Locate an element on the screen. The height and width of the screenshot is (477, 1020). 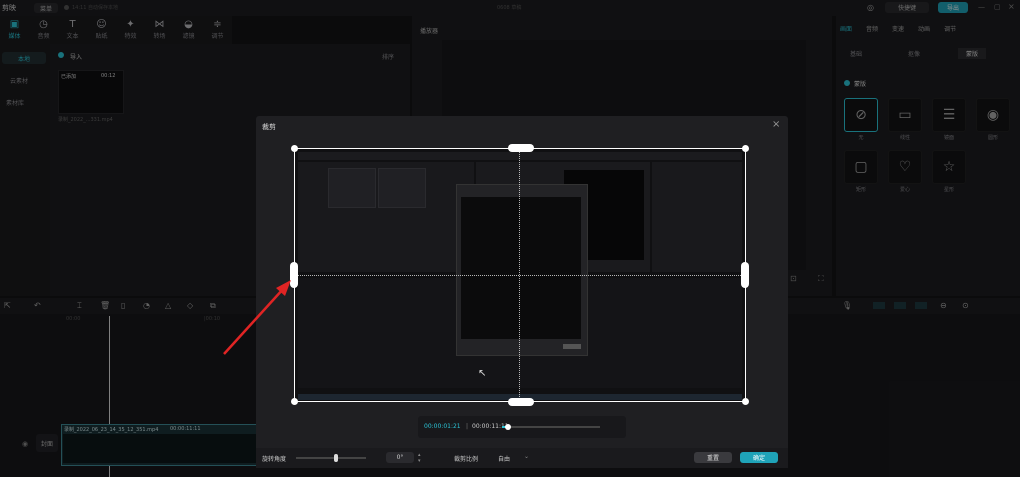
arrow-shaft is located at coordinates (254, 321).